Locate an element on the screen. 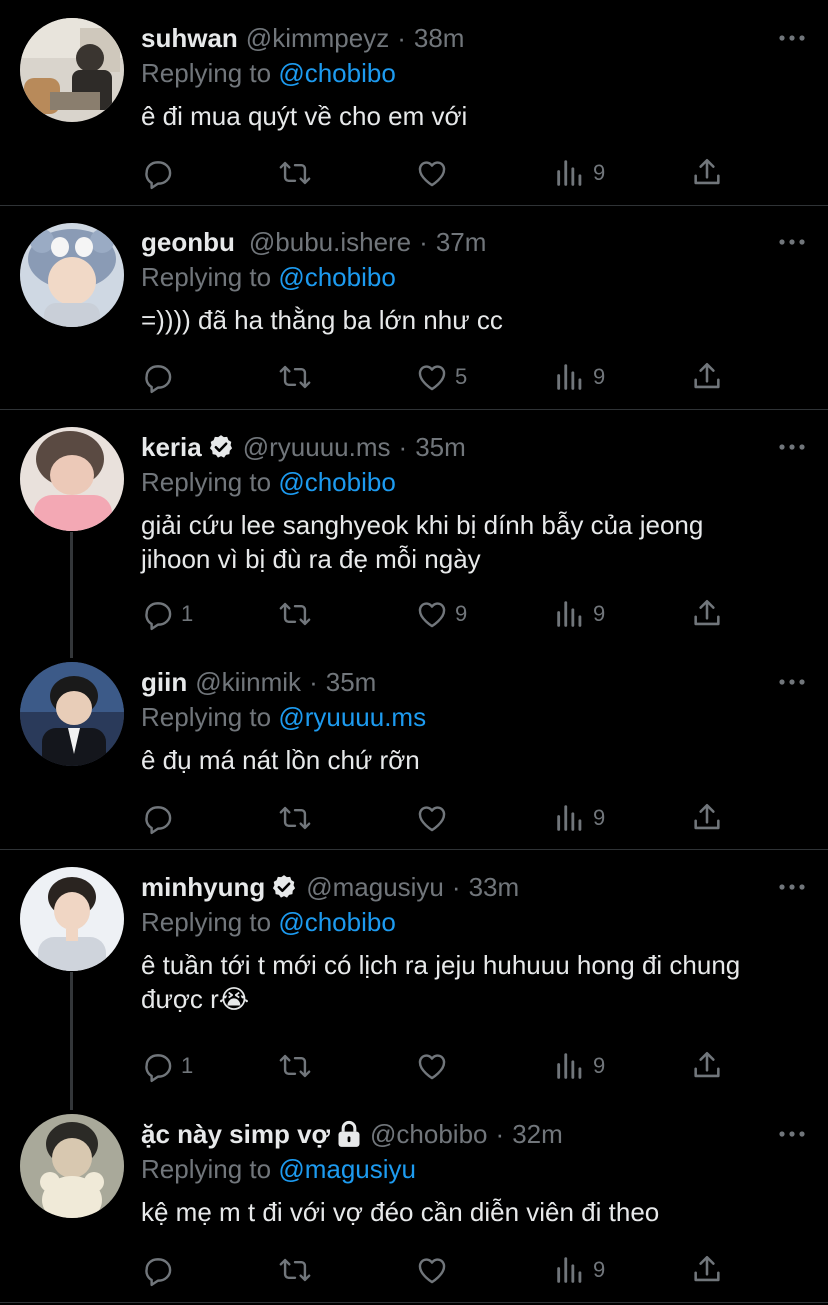  user-handle: @ryuuuu.ms is located at coordinates (317, 447).